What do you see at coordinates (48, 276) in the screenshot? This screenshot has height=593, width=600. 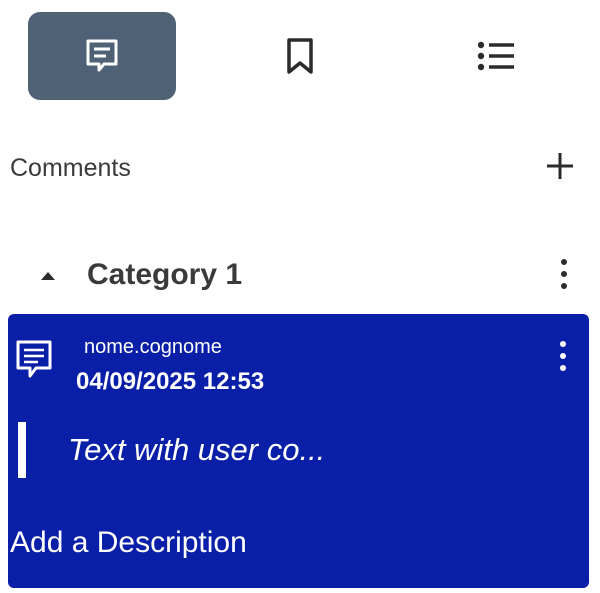 I see `caret-up-icon` at bounding box center [48, 276].